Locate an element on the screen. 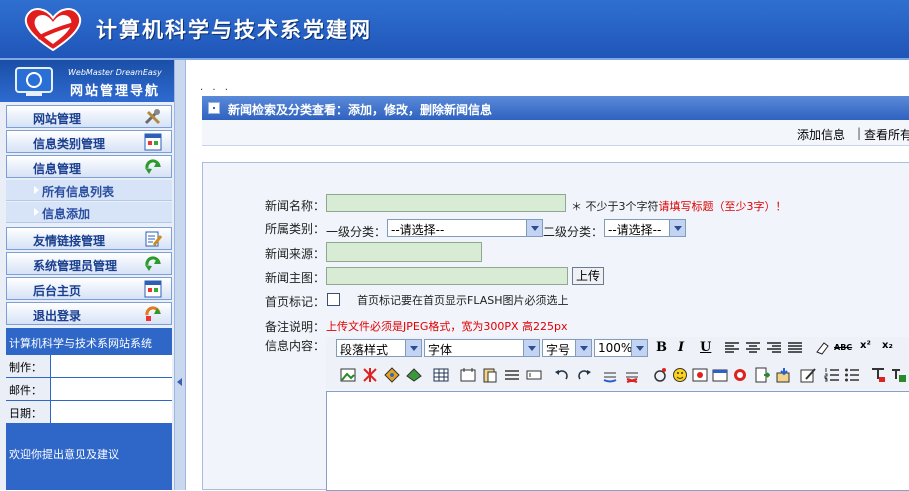  paragraph-style-select: 段落样式 is located at coordinates (379, 348).